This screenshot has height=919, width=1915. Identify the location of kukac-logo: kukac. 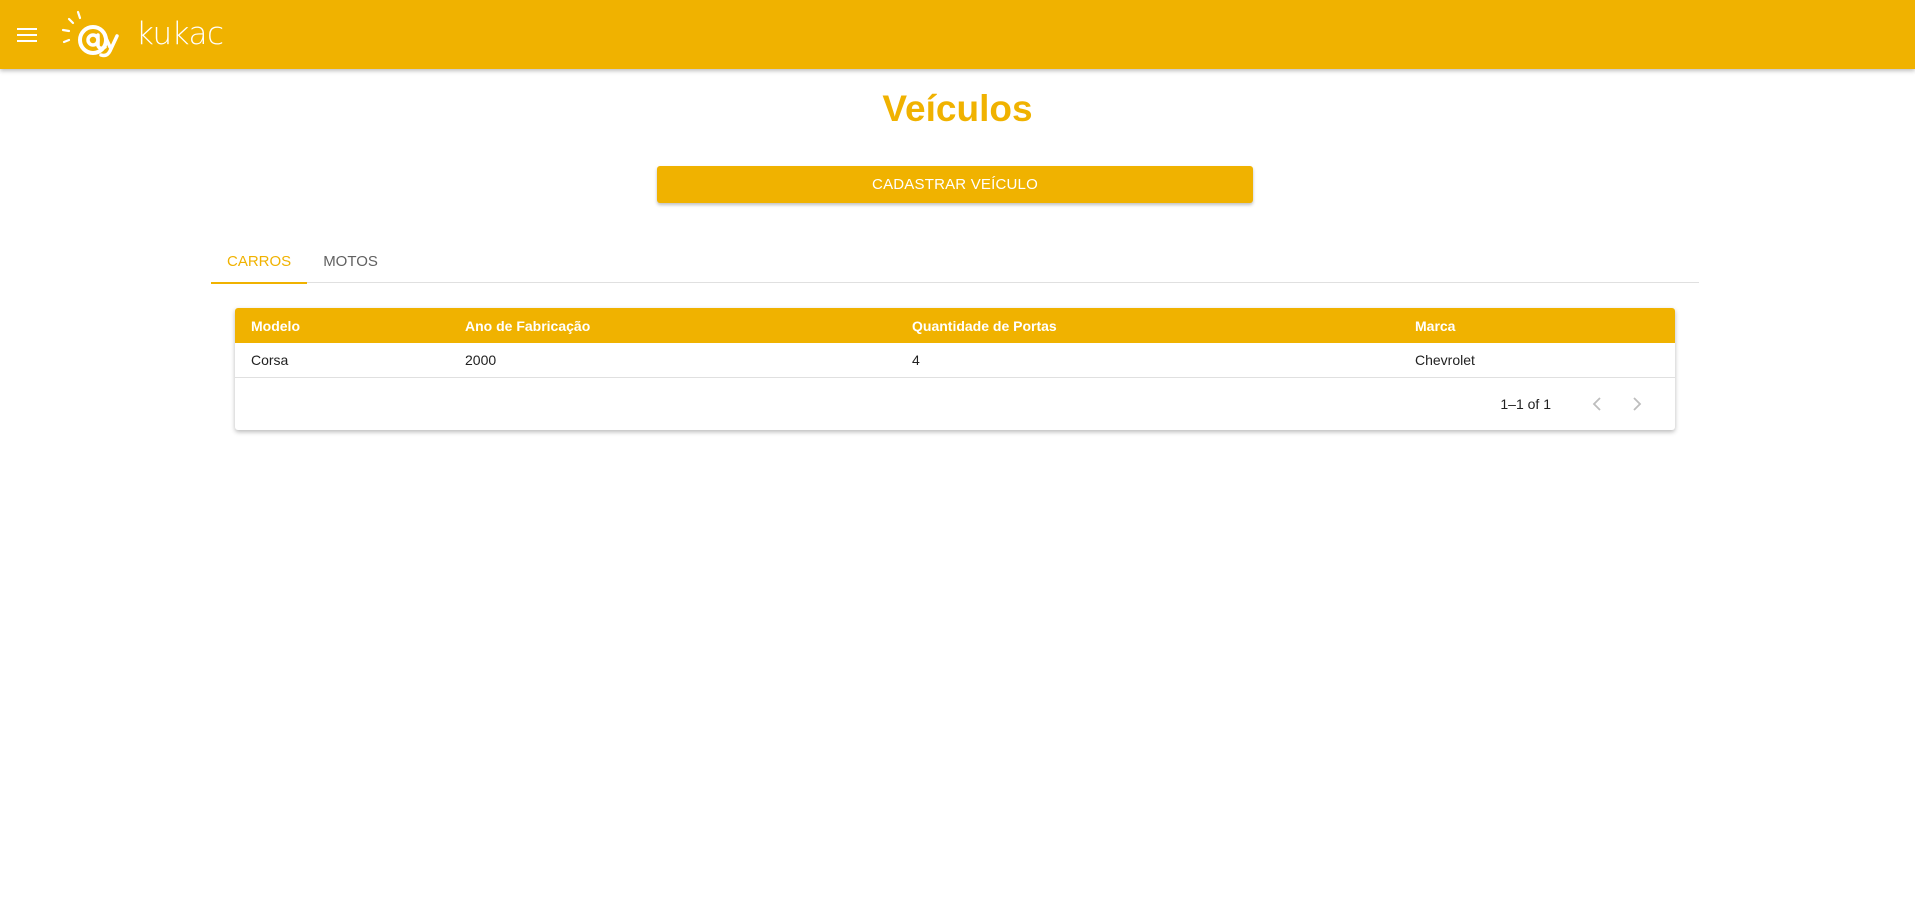
(142, 34).